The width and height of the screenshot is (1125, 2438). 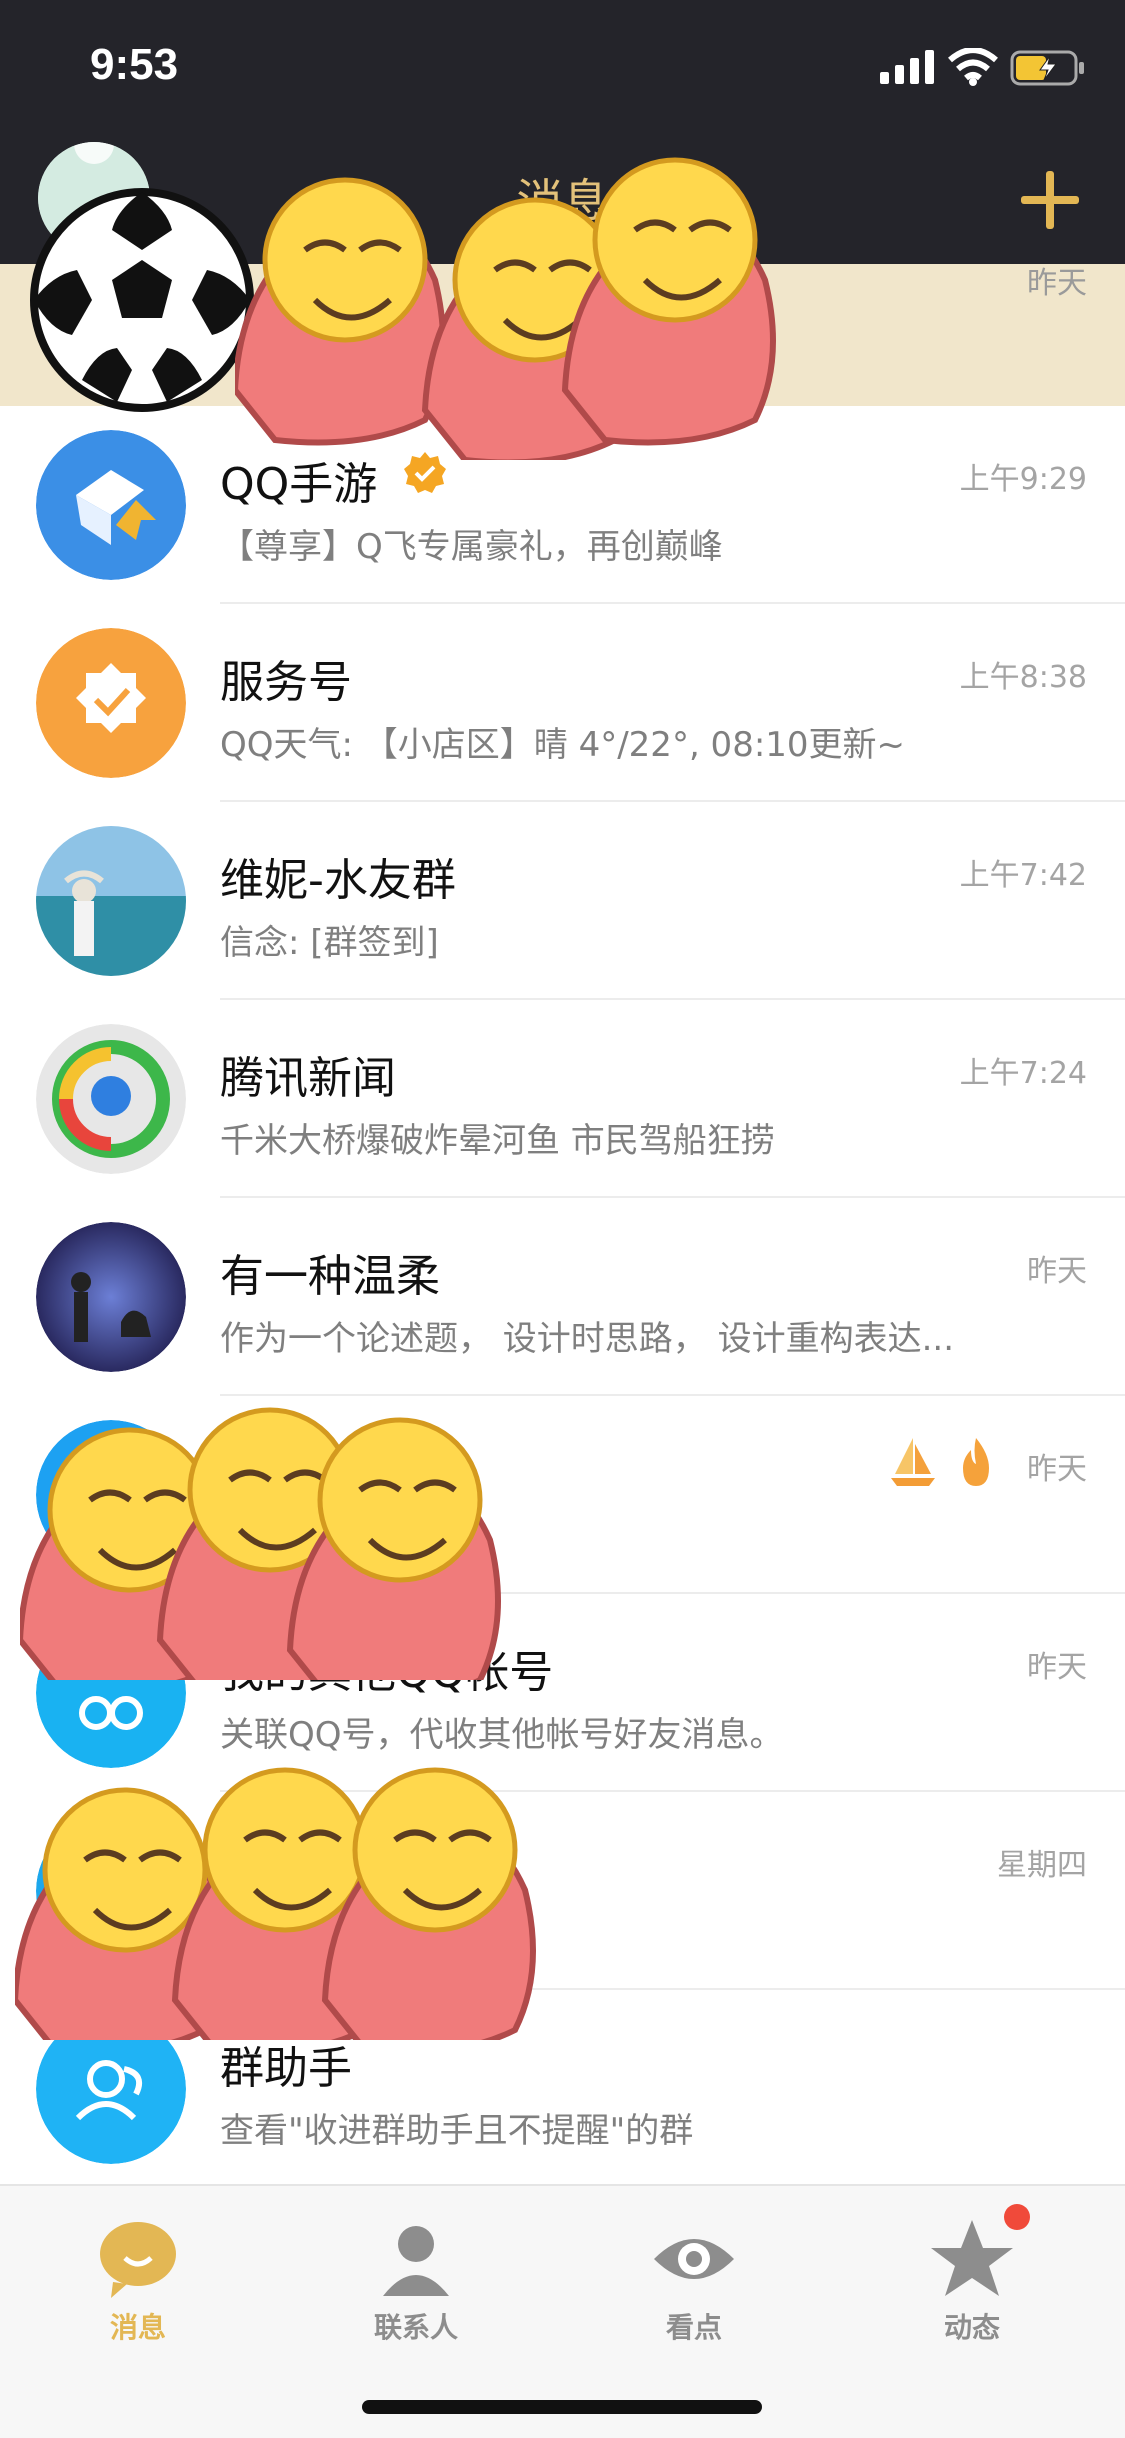 I want to click on eye-icon, so click(x=694, y=2259).